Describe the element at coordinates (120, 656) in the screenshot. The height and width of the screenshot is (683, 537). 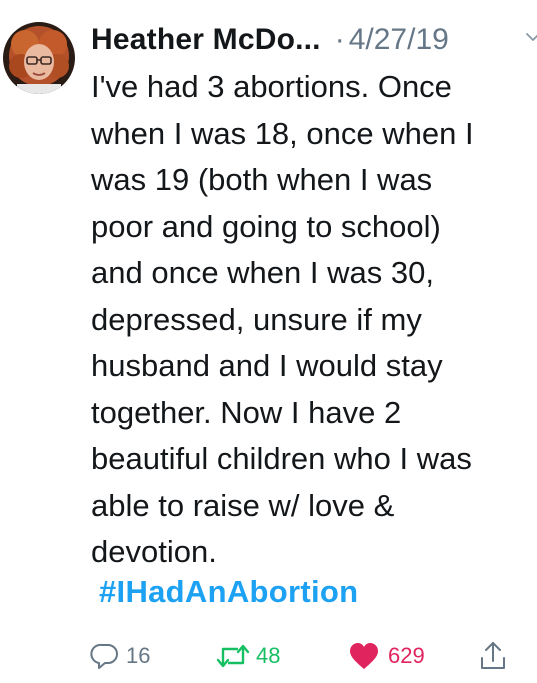
I see `reply-button: 16` at that location.